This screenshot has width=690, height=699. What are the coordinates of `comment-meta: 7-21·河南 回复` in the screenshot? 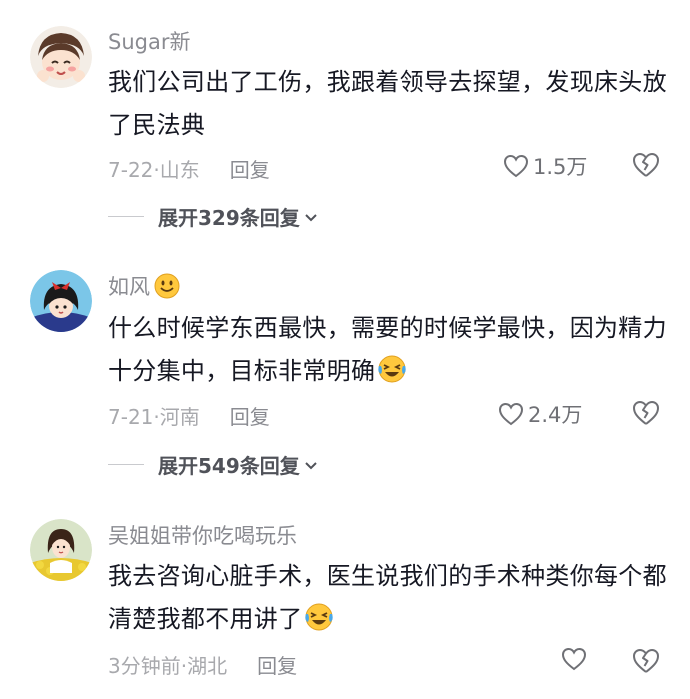 It's located at (189, 415).